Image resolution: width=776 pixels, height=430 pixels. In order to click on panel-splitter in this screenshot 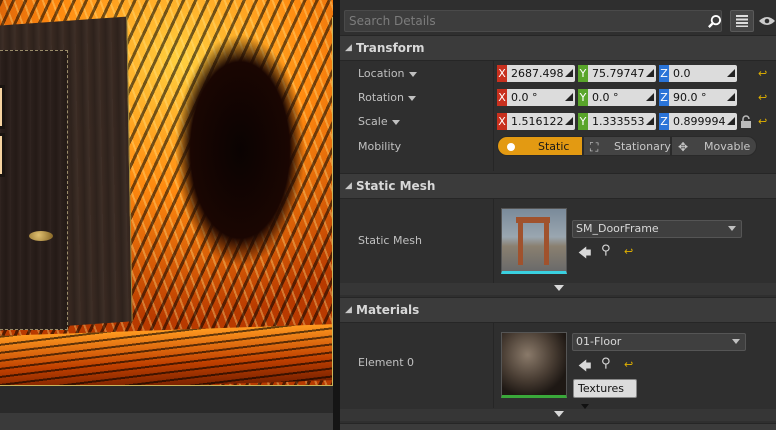, I will do `click(336, 215)`.